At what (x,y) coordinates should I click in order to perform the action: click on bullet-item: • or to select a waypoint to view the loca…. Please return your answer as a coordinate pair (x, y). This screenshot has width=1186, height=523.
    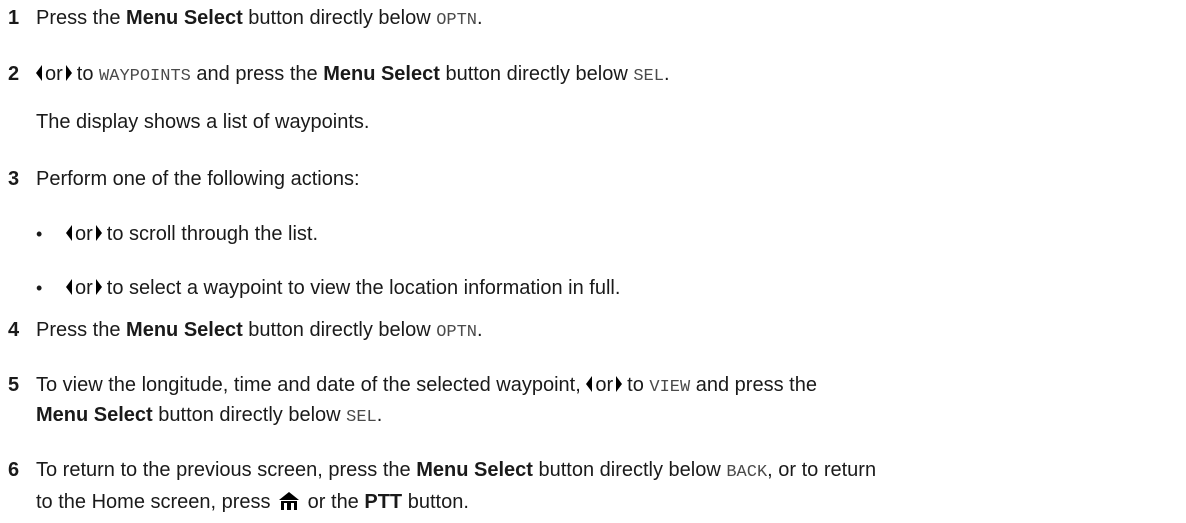
    Looking at the image, I should click on (310, 288).